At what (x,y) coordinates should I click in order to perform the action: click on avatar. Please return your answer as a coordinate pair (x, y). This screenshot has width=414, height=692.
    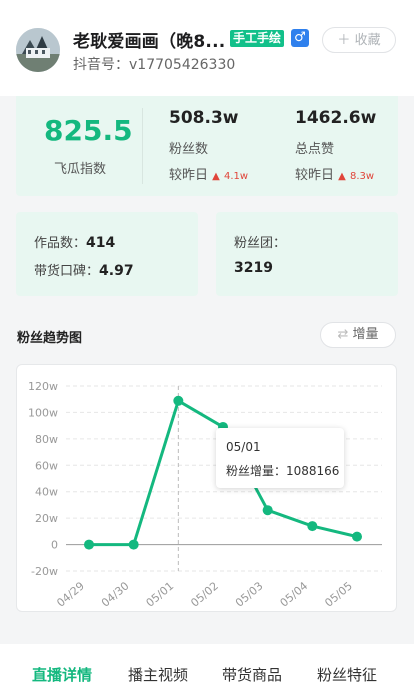
    Looking at the image, I should click on (38, 50).